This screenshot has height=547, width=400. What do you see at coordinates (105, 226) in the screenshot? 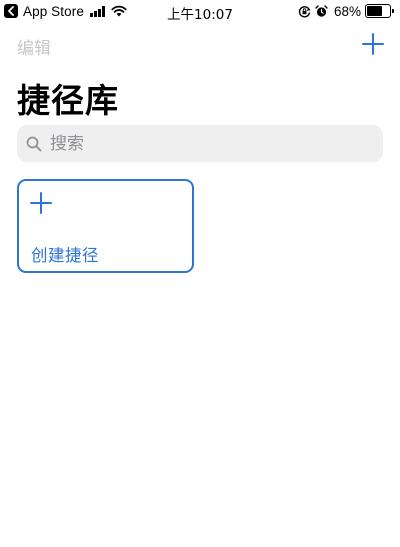
I see `create-shortcut-card: 创建捷径` at bounding box center [105, 226].